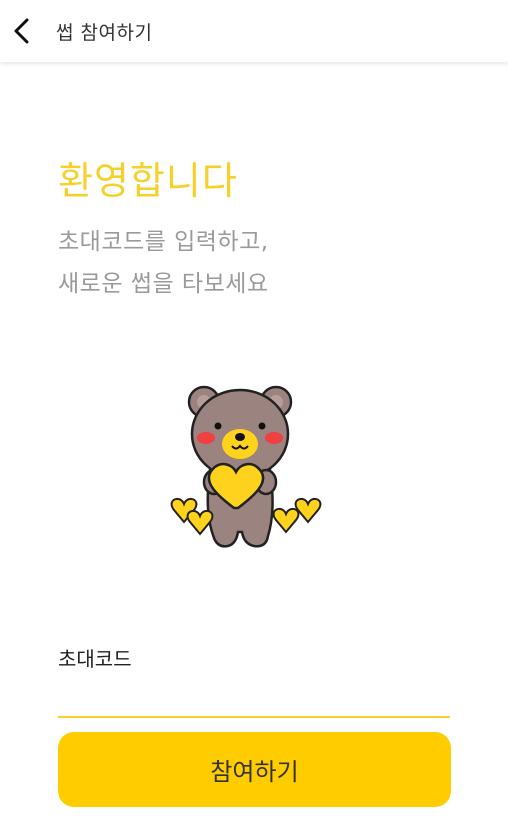 The image size is (508, 816). Describe the element at coordinates (246, 466) in the screenshot. I see `bear-illustration` at that location.